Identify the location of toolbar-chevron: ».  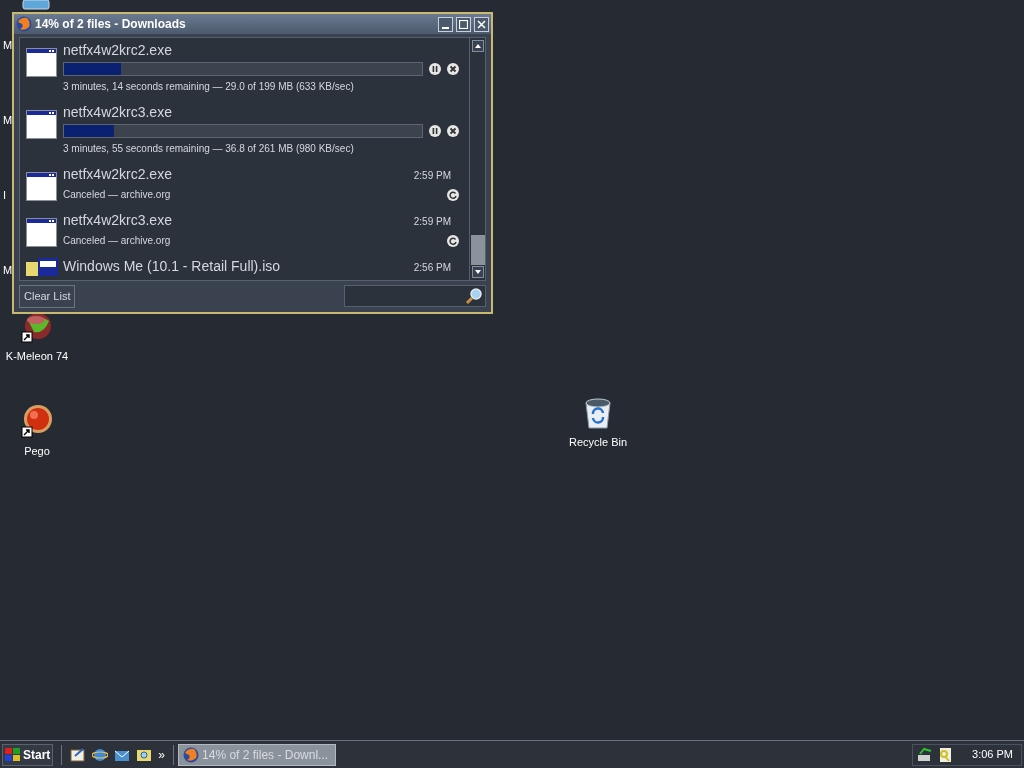
(162, 754).